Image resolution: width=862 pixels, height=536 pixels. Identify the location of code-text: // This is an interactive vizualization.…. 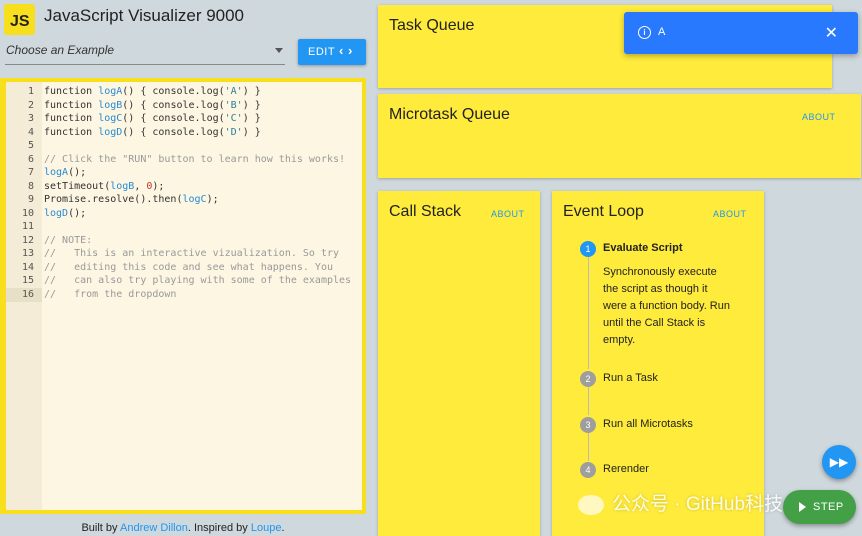
(192, 253).